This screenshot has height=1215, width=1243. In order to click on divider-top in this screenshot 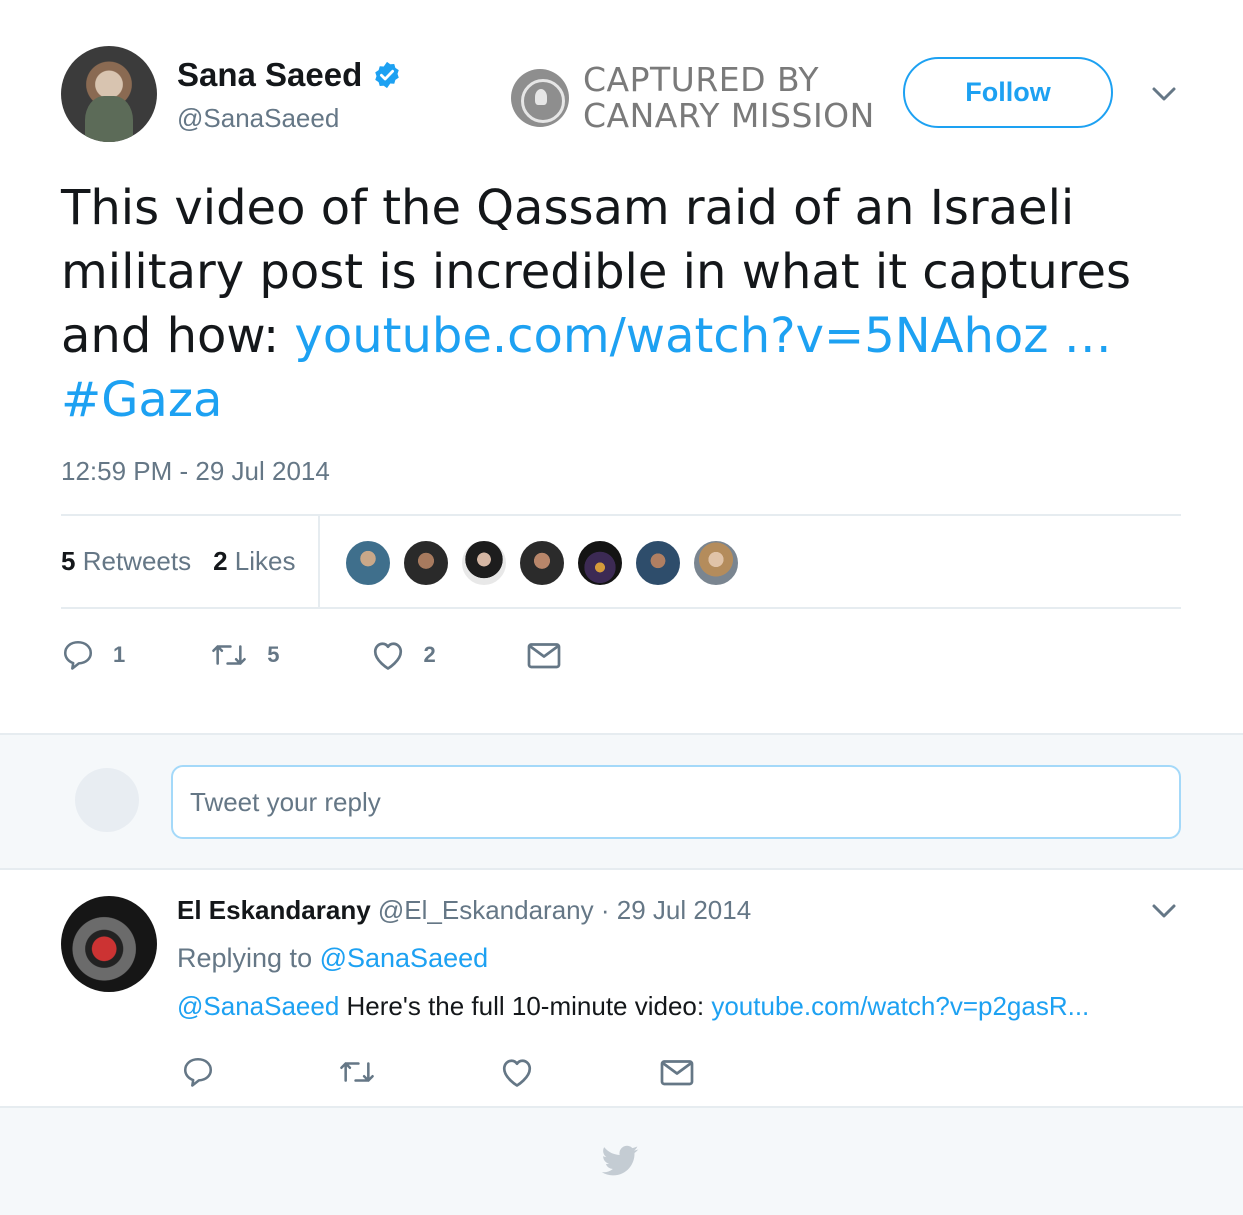, I will do `click(621, 515)`.